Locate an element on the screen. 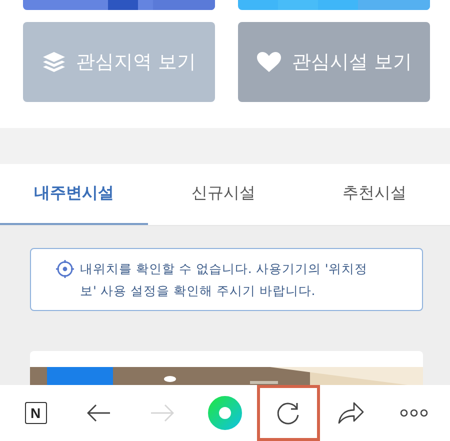  notice-text: 내위치를 확인할 수 없습니다. 사용기기의 '위치정보' 사용 설정을 확인해 주시기 바랍니다. is located at coordinates (224, 280).